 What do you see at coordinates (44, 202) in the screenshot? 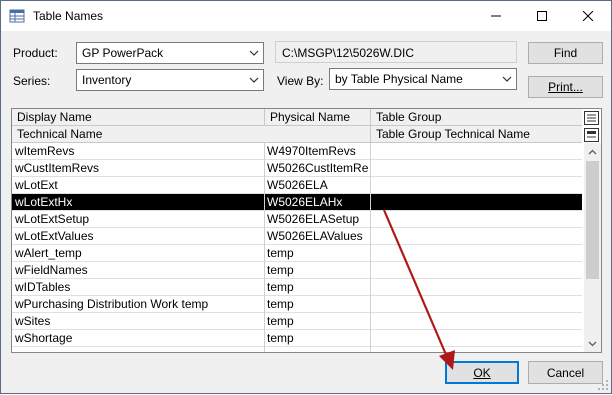
I see `cell-display-name: wLotExtHx` at bounding box center [44, 202].